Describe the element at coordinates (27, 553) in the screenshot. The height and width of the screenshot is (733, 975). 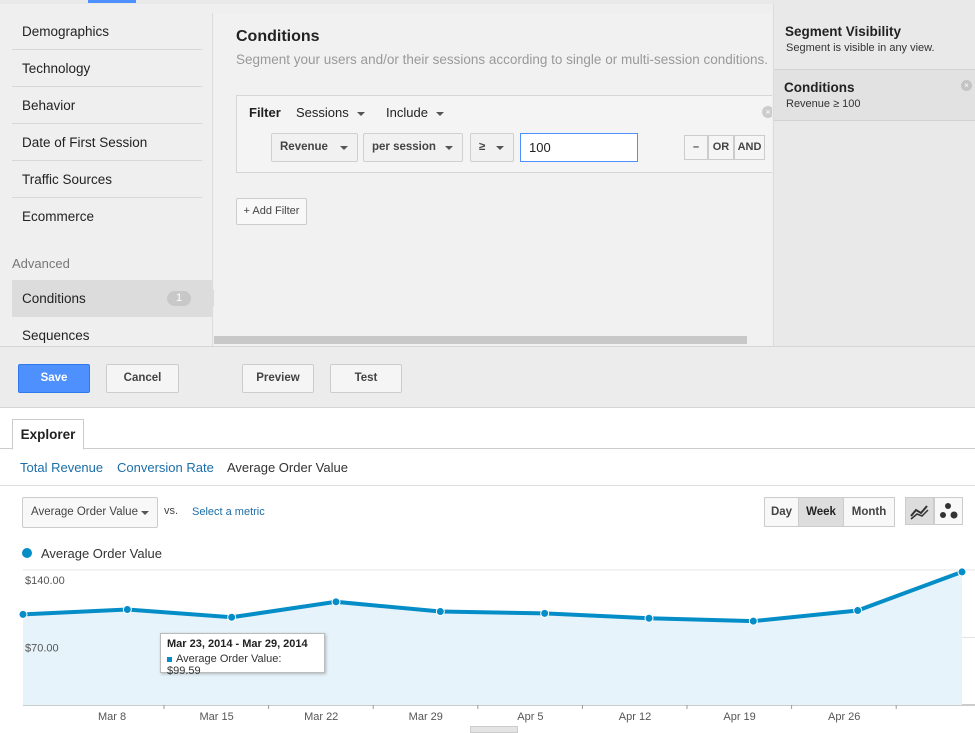
I see `legend-marker` at that location.